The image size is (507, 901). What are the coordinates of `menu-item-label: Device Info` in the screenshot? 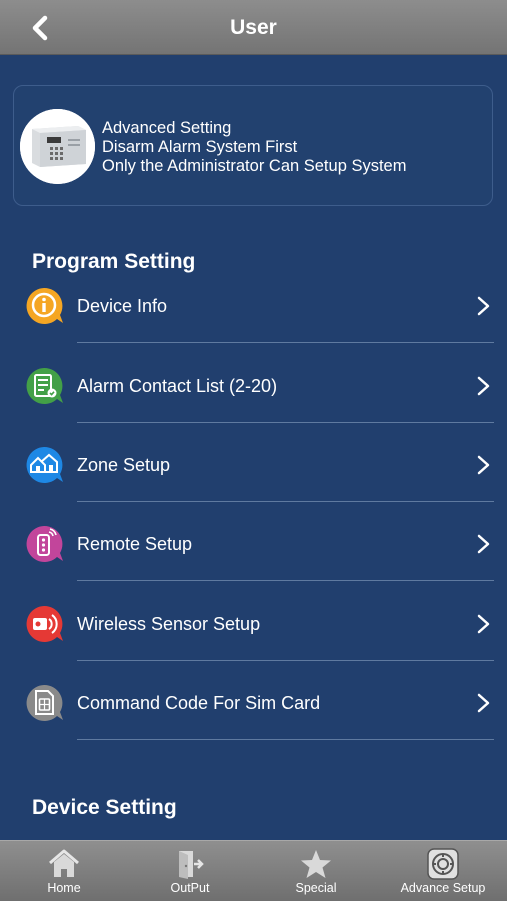 It's located at (122, 306).